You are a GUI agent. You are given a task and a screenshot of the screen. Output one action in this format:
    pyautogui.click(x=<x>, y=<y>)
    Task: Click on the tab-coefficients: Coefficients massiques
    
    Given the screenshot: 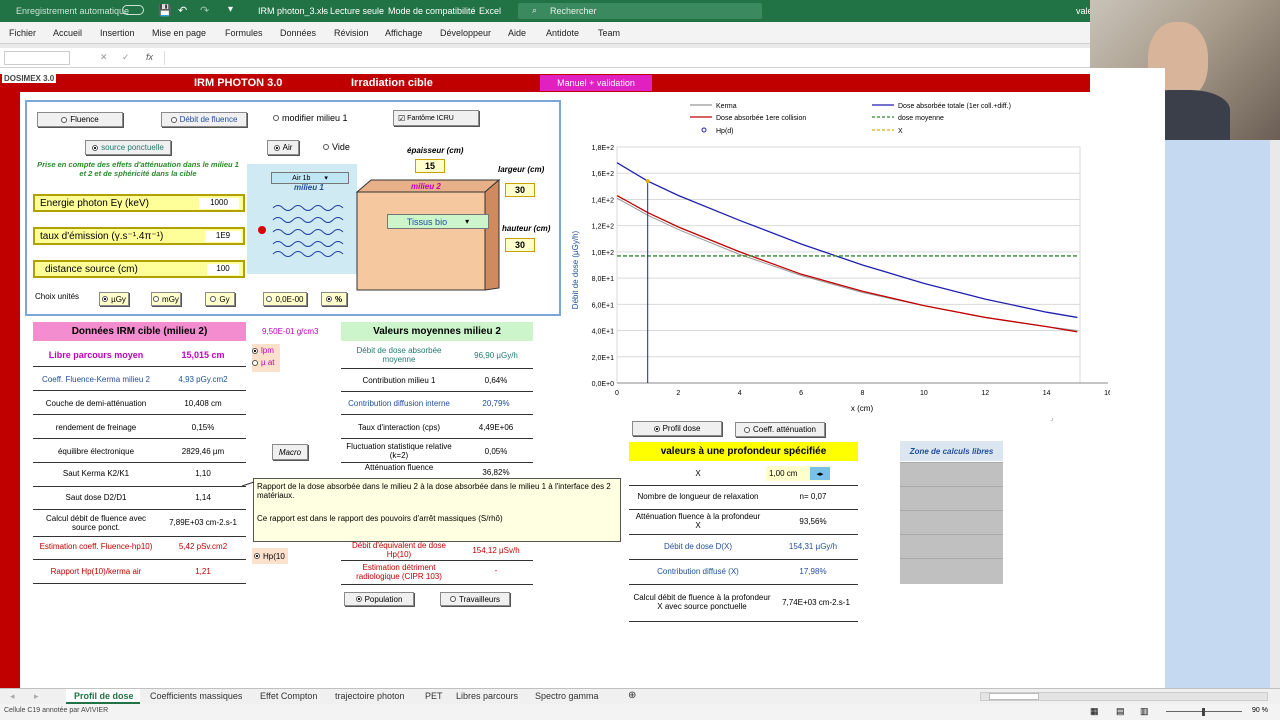 What is the action you would take?
    pyautogui.click(x=196, y=696)
    